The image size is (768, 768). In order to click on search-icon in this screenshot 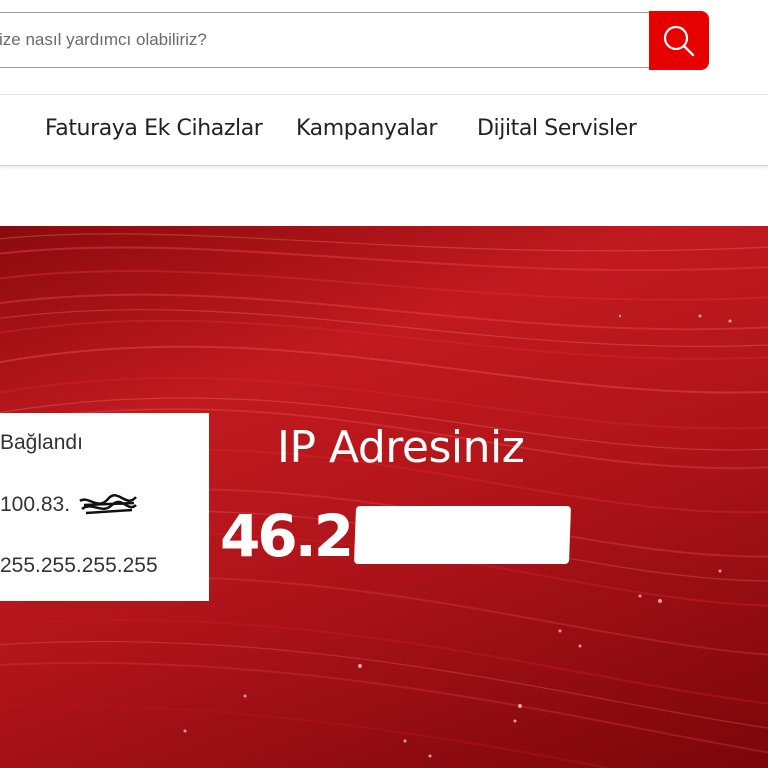, I will do `click(679, 40)`.